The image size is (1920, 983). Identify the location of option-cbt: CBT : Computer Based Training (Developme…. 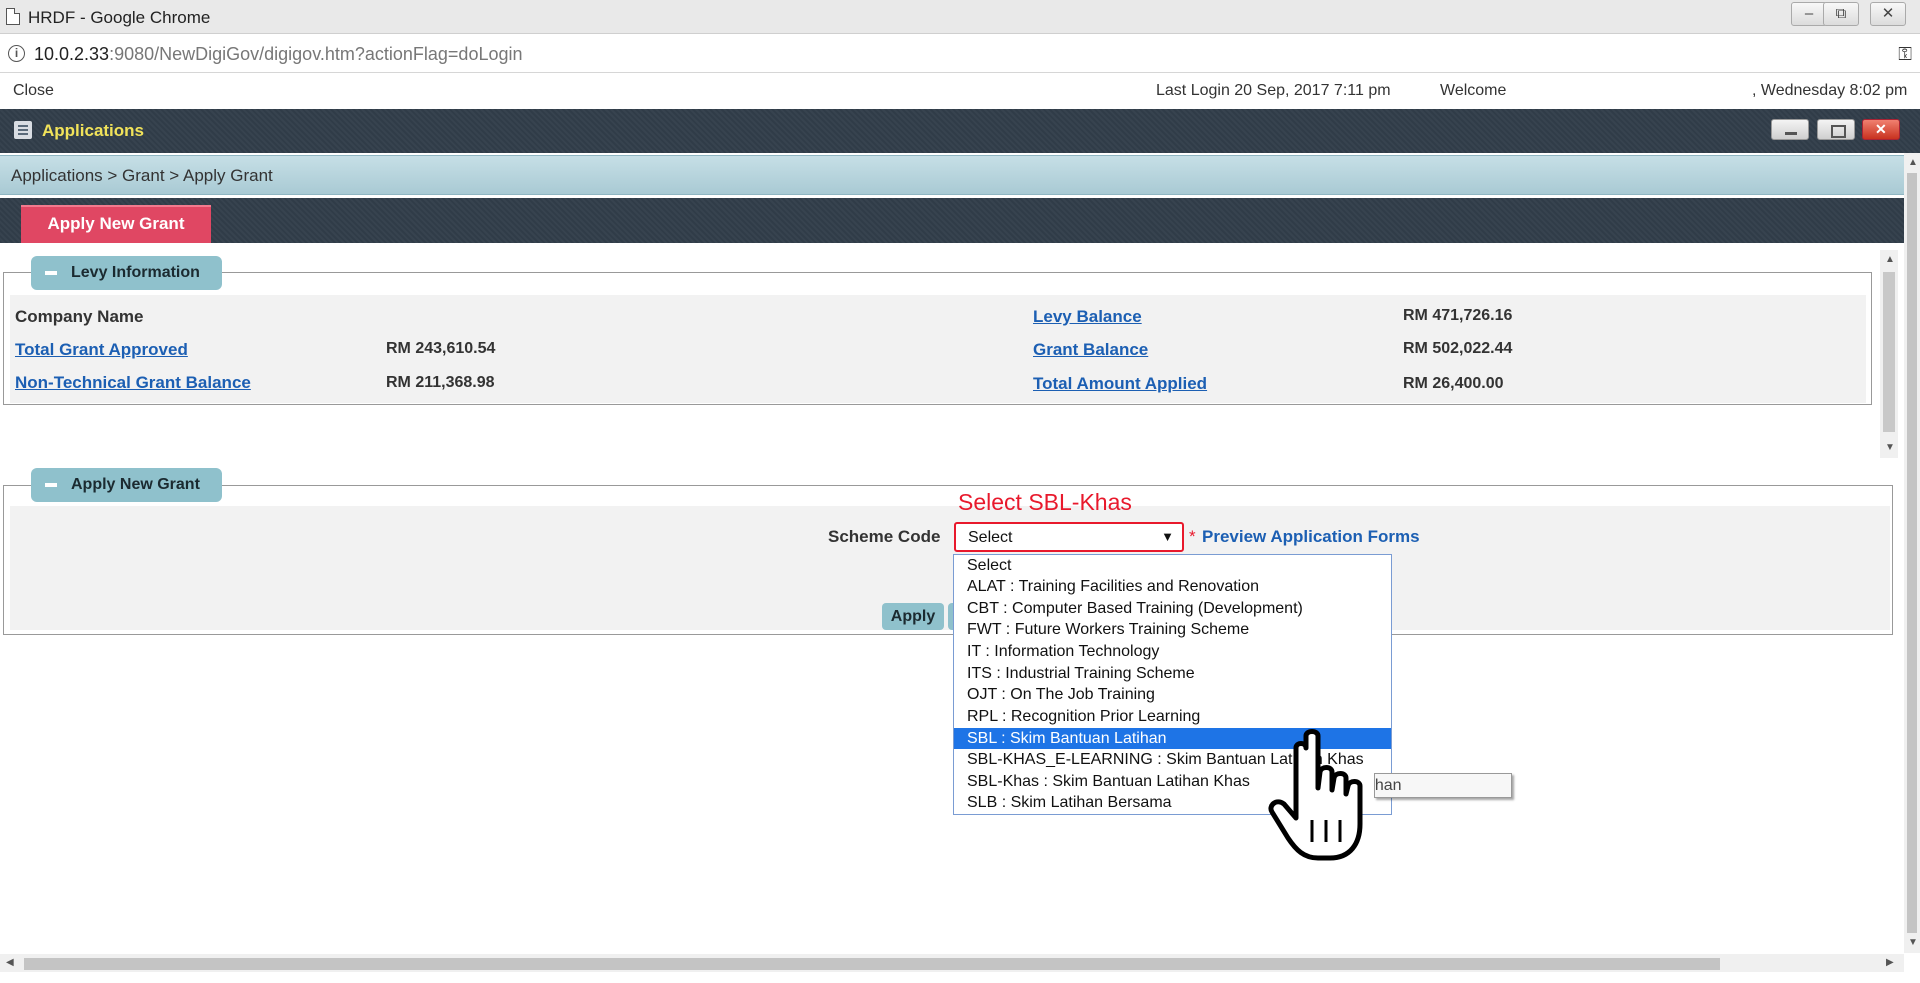
(1172, 608).